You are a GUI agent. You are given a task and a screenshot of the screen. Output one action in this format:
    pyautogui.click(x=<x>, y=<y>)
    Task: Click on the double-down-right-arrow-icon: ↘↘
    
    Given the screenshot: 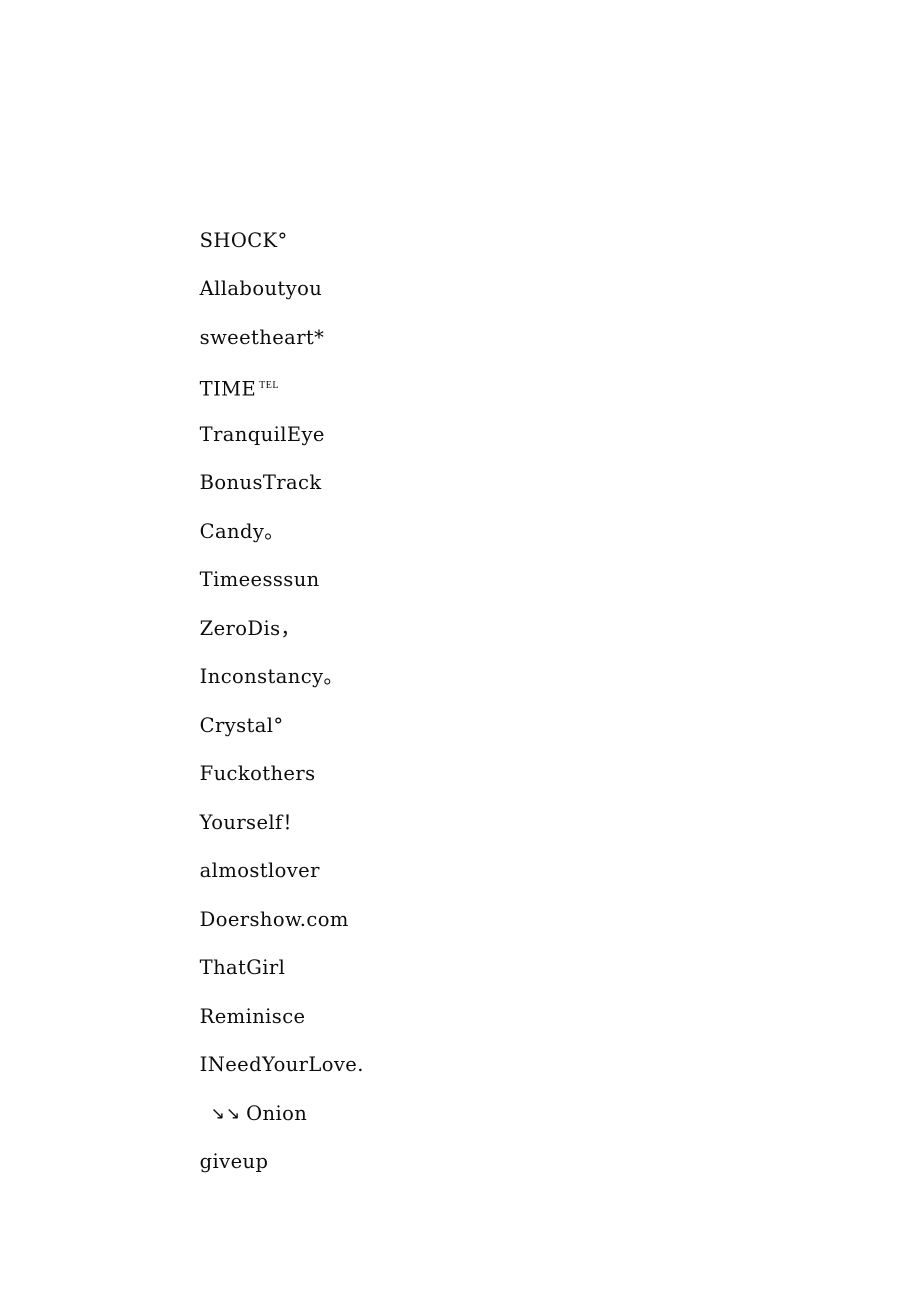 What is the action you would take?
    pyautogui.click(x=226, y=1113)
    